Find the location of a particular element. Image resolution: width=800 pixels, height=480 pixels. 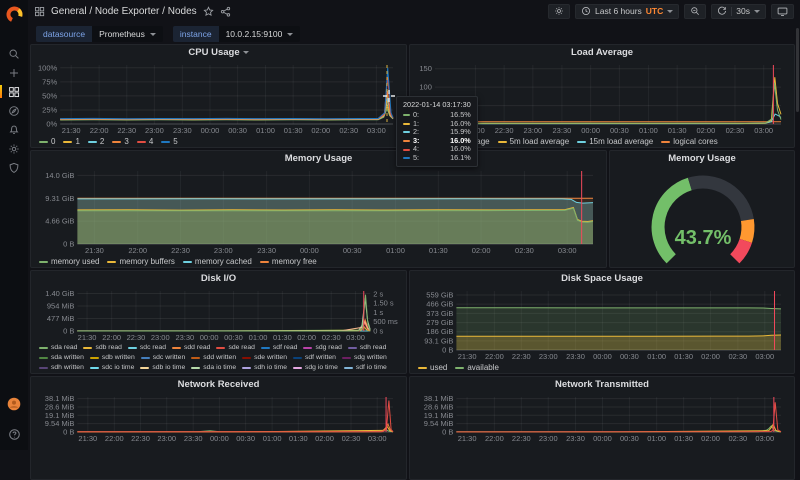

legend-item: sdh read is located at coordinates (366, 347).